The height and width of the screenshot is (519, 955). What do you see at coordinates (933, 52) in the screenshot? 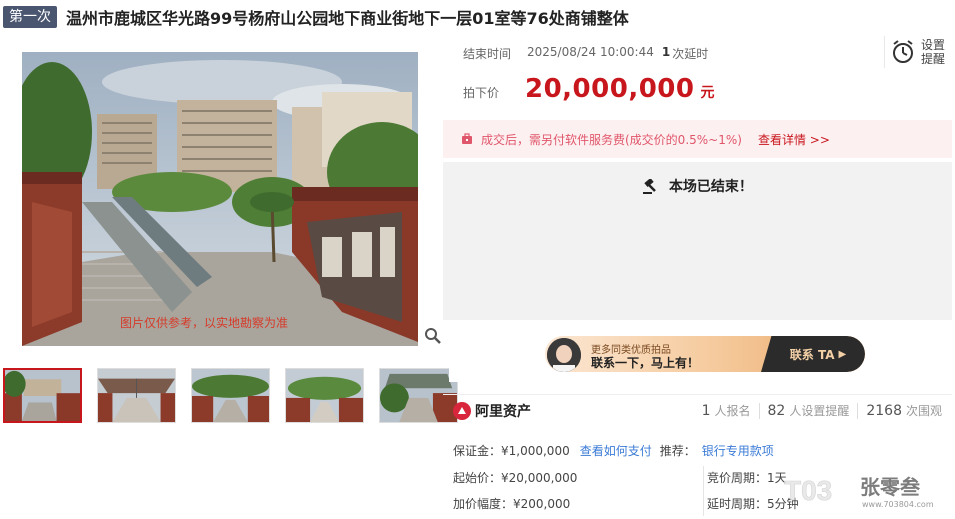
I see `reminder-label: 设置提醒` at bounding box center [933, 52].